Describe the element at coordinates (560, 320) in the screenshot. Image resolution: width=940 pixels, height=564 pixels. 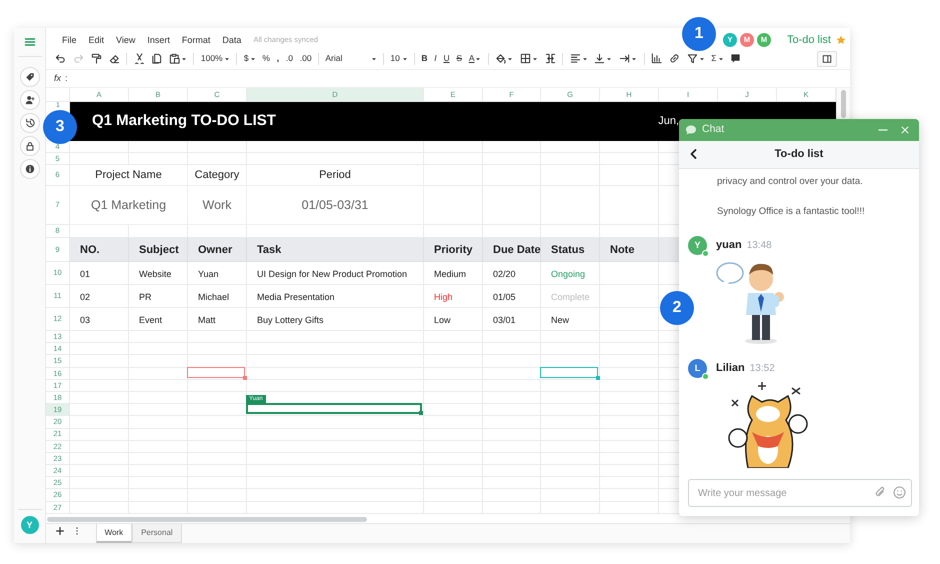
I see `table-cell-text: New` at that location.